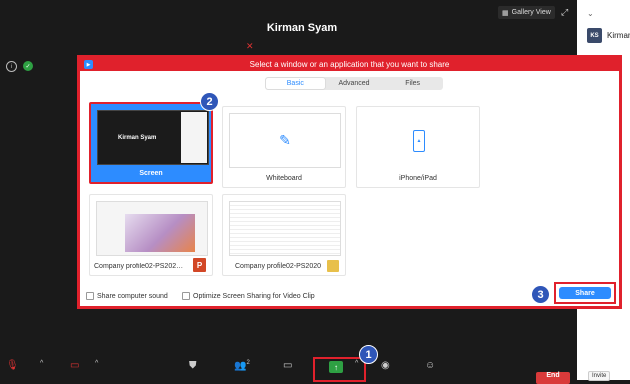 Image resolution: width=630 pixels, height=384 pixels. I want to click on spreadsheet-thumbnail, so click(285, 228).